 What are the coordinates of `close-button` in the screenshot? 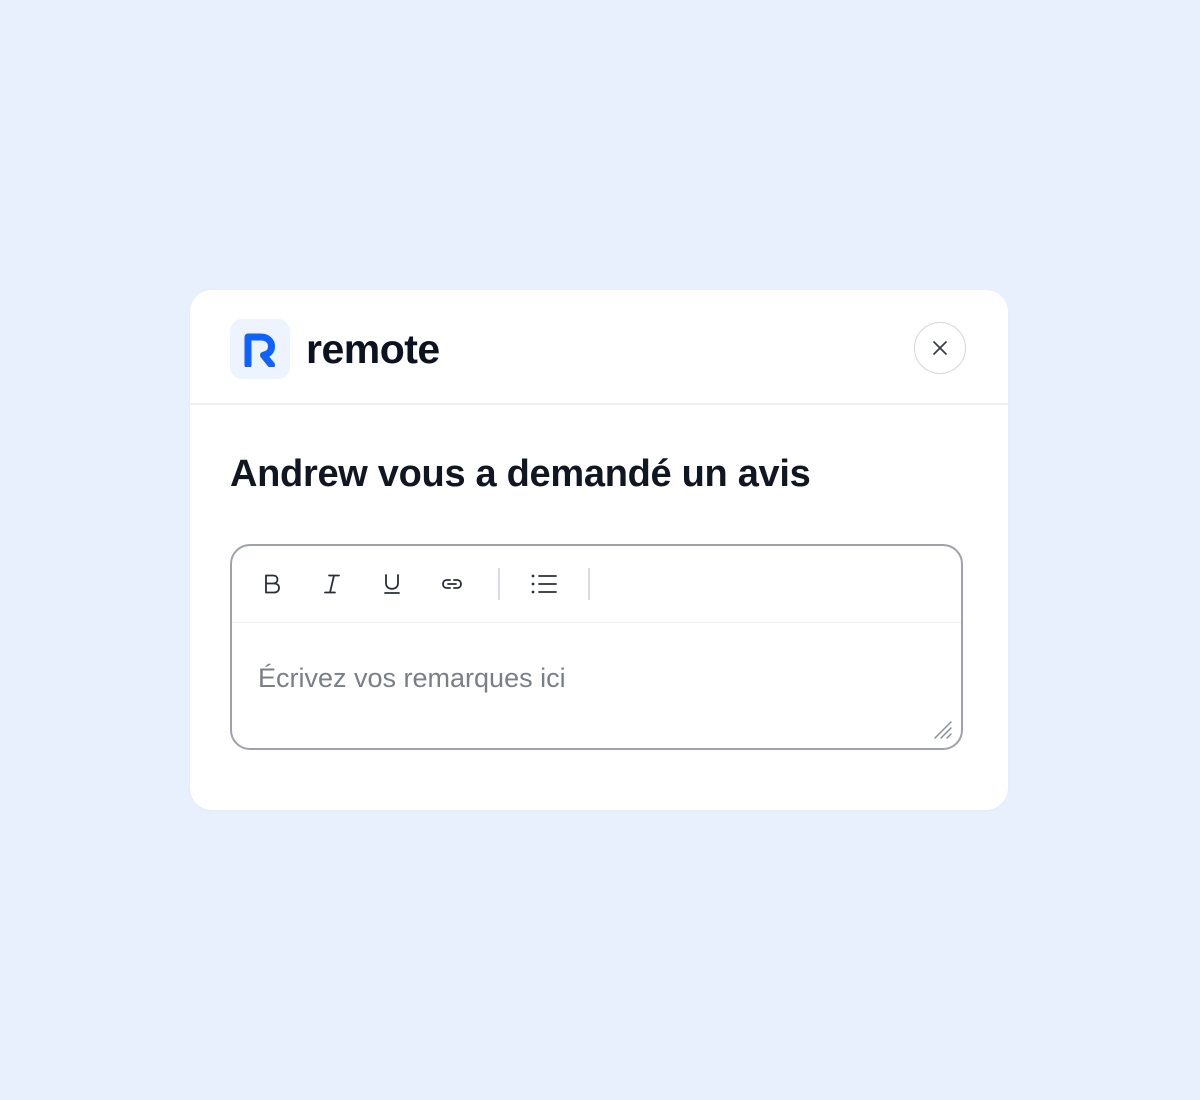 It's located at (940, 348).